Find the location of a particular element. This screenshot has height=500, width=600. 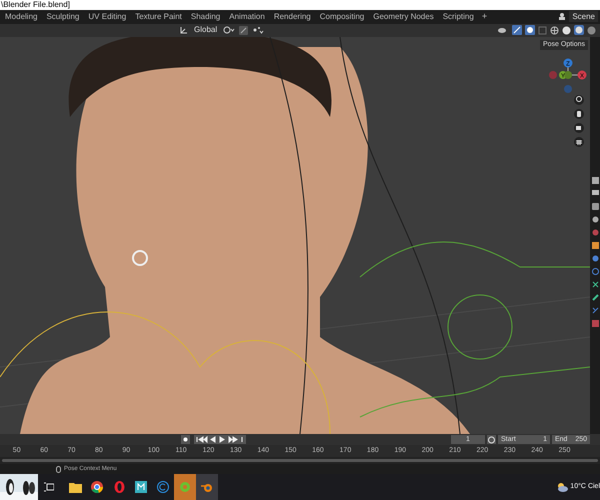

grid-icon is located at coordinates (579, 141).